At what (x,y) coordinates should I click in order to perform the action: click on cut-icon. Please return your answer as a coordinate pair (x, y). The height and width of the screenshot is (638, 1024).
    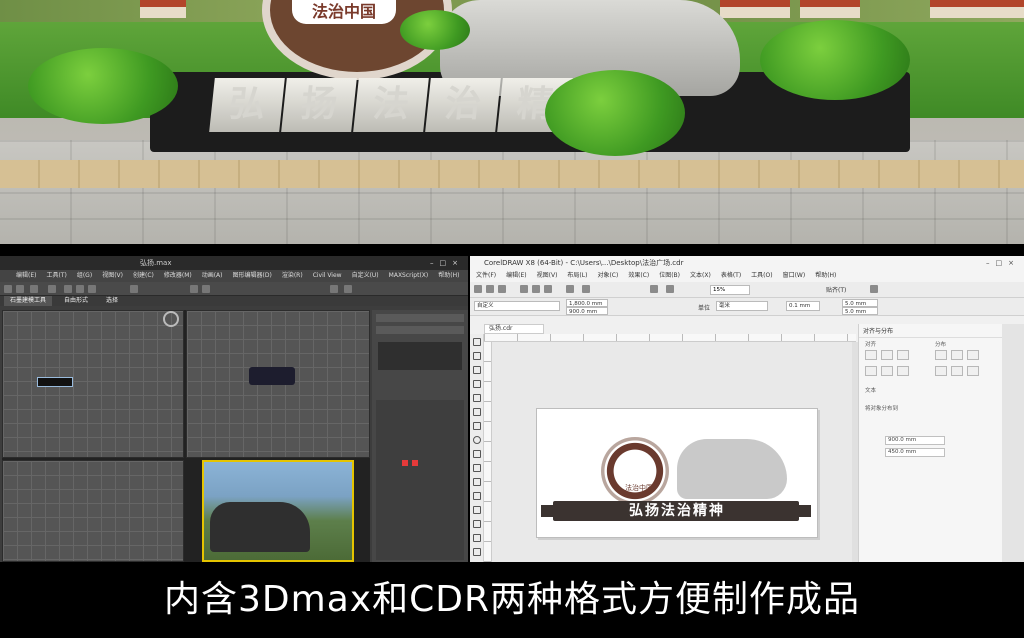
    Looking at the image, I should click on (524, 289).